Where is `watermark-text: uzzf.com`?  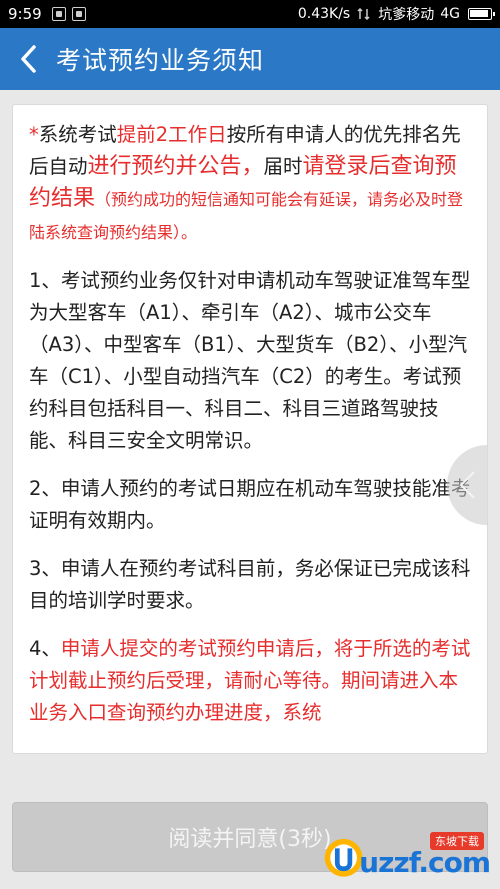
watermark-text: uzzf.com is located at coordinates (425, 862).